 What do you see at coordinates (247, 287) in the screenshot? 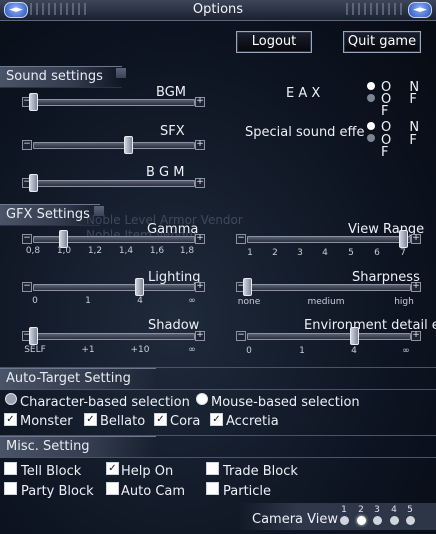
I see `sharpness-slider-thumb` at bounding box center [247, 287].